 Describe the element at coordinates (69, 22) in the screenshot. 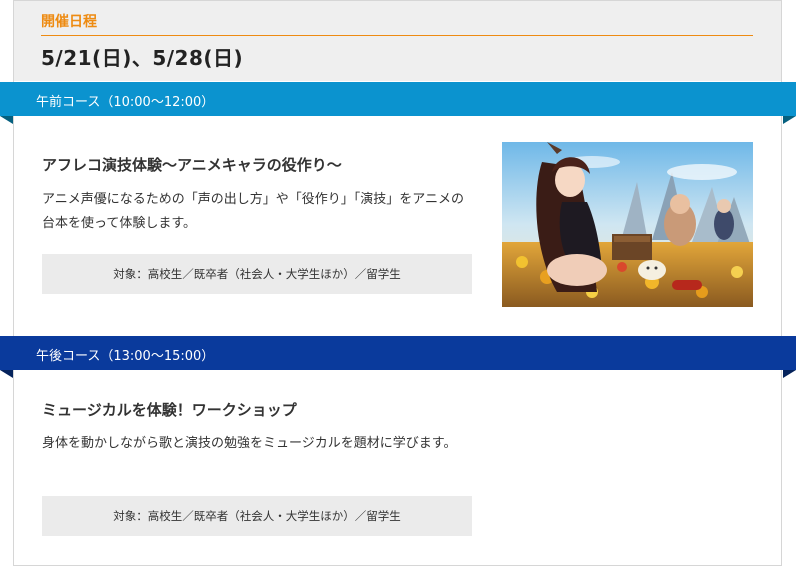

I see `schedule-label: 開催日程` at that location.